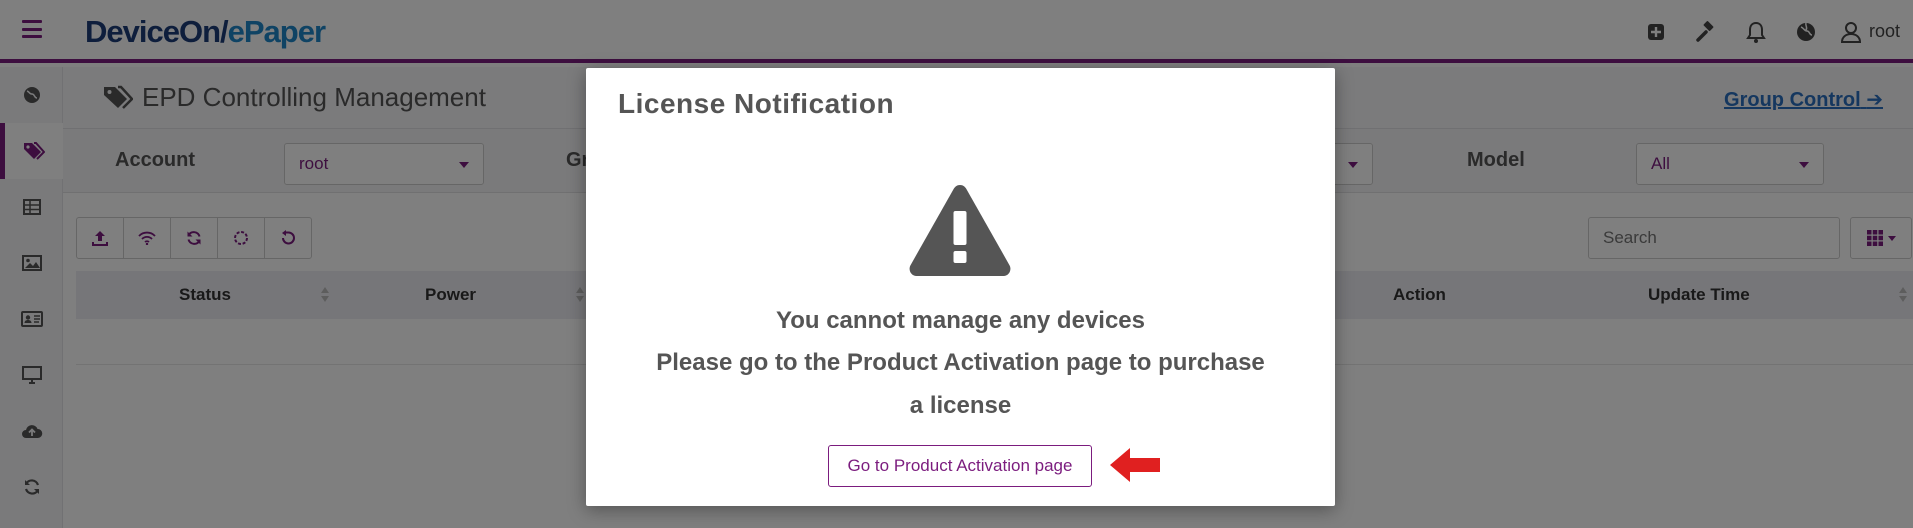 The image size is (1913, 528). I want to click on modal-title: License Notification, so click(756, 103).